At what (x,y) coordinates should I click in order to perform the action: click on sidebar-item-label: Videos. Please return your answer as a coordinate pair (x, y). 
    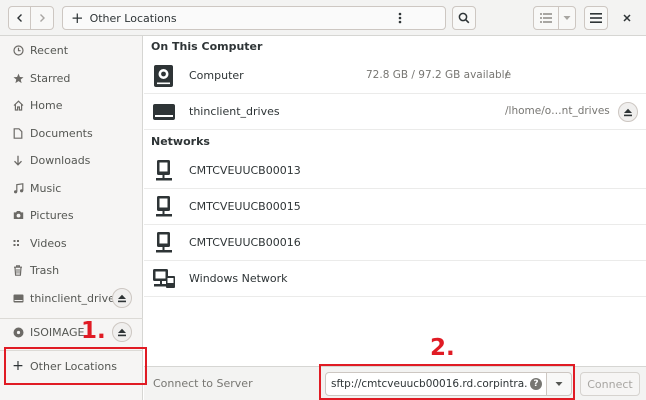
    Looking at the image, I should click on (48, 243).